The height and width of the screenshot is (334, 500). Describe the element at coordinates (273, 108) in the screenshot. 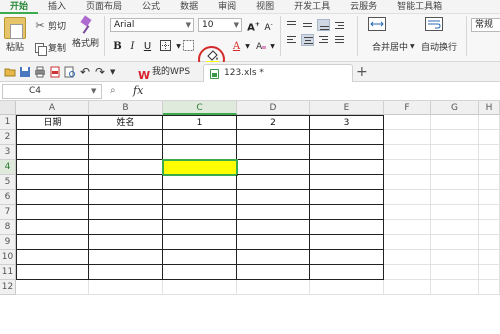

I see `column-header-d: D` at that location.